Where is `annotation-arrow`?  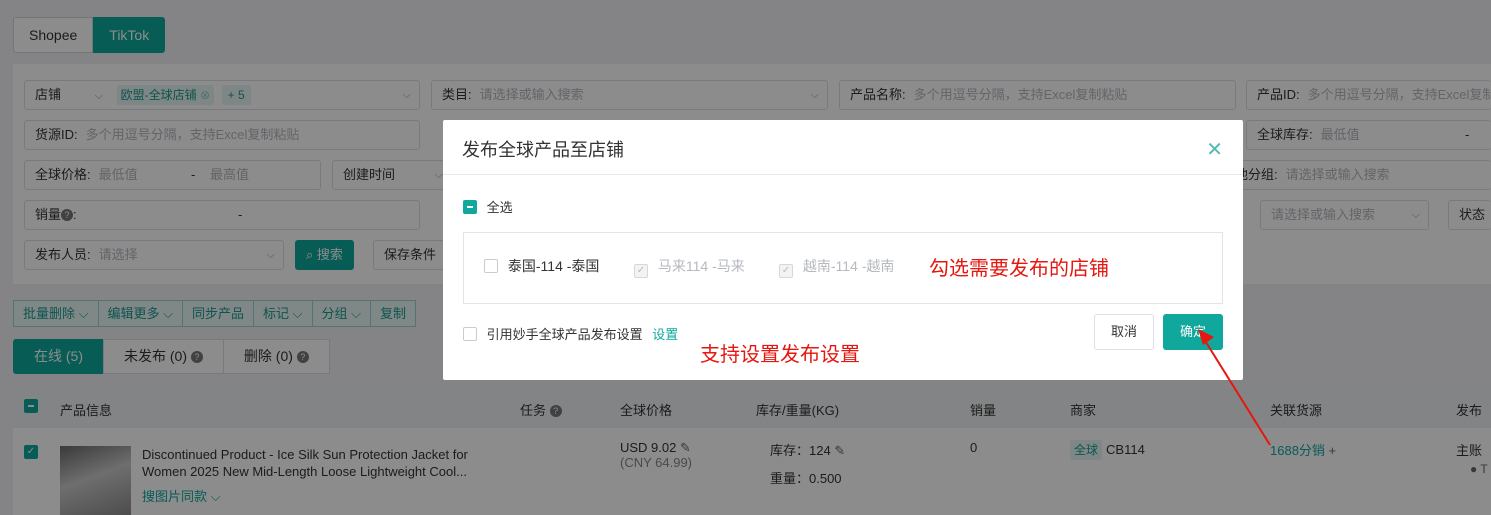 annotation-arrow is located at coordinates (1234, 387).